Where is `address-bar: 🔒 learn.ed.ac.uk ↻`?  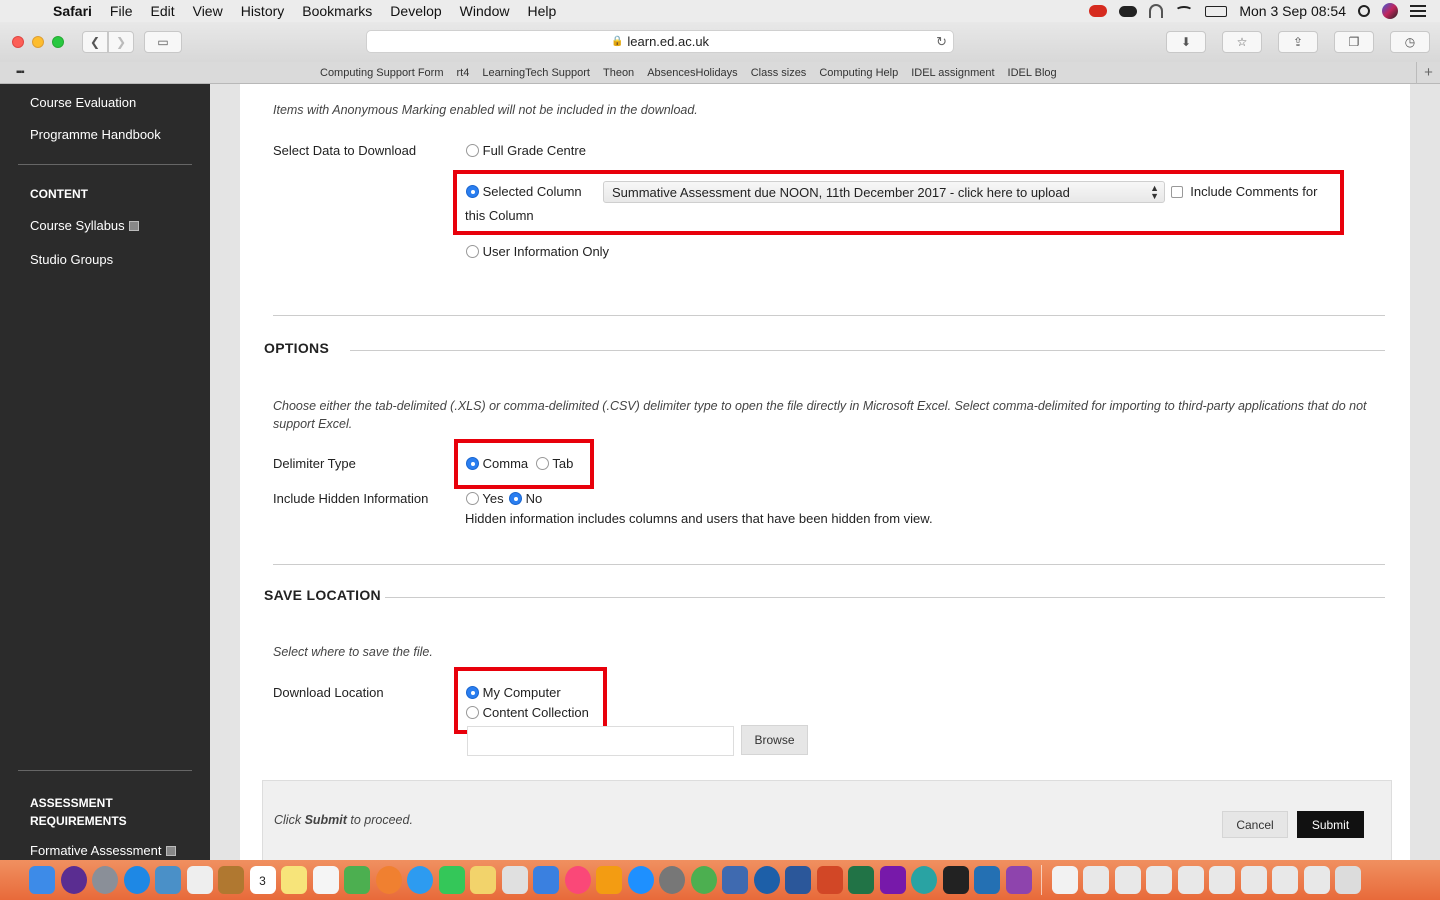
address-bar: 🔒 learn.ed.ac.uk ↻ is located at coordinates (660, 41).